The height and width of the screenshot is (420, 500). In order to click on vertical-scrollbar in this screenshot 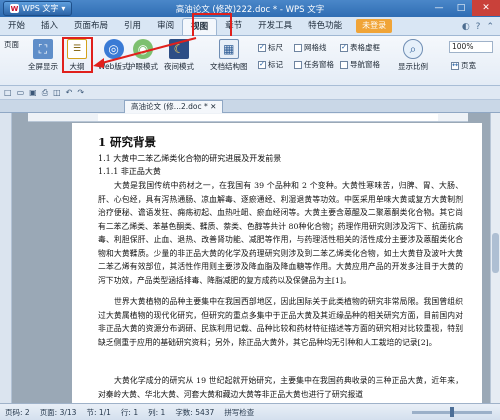, I will do `click(495, 258)`.